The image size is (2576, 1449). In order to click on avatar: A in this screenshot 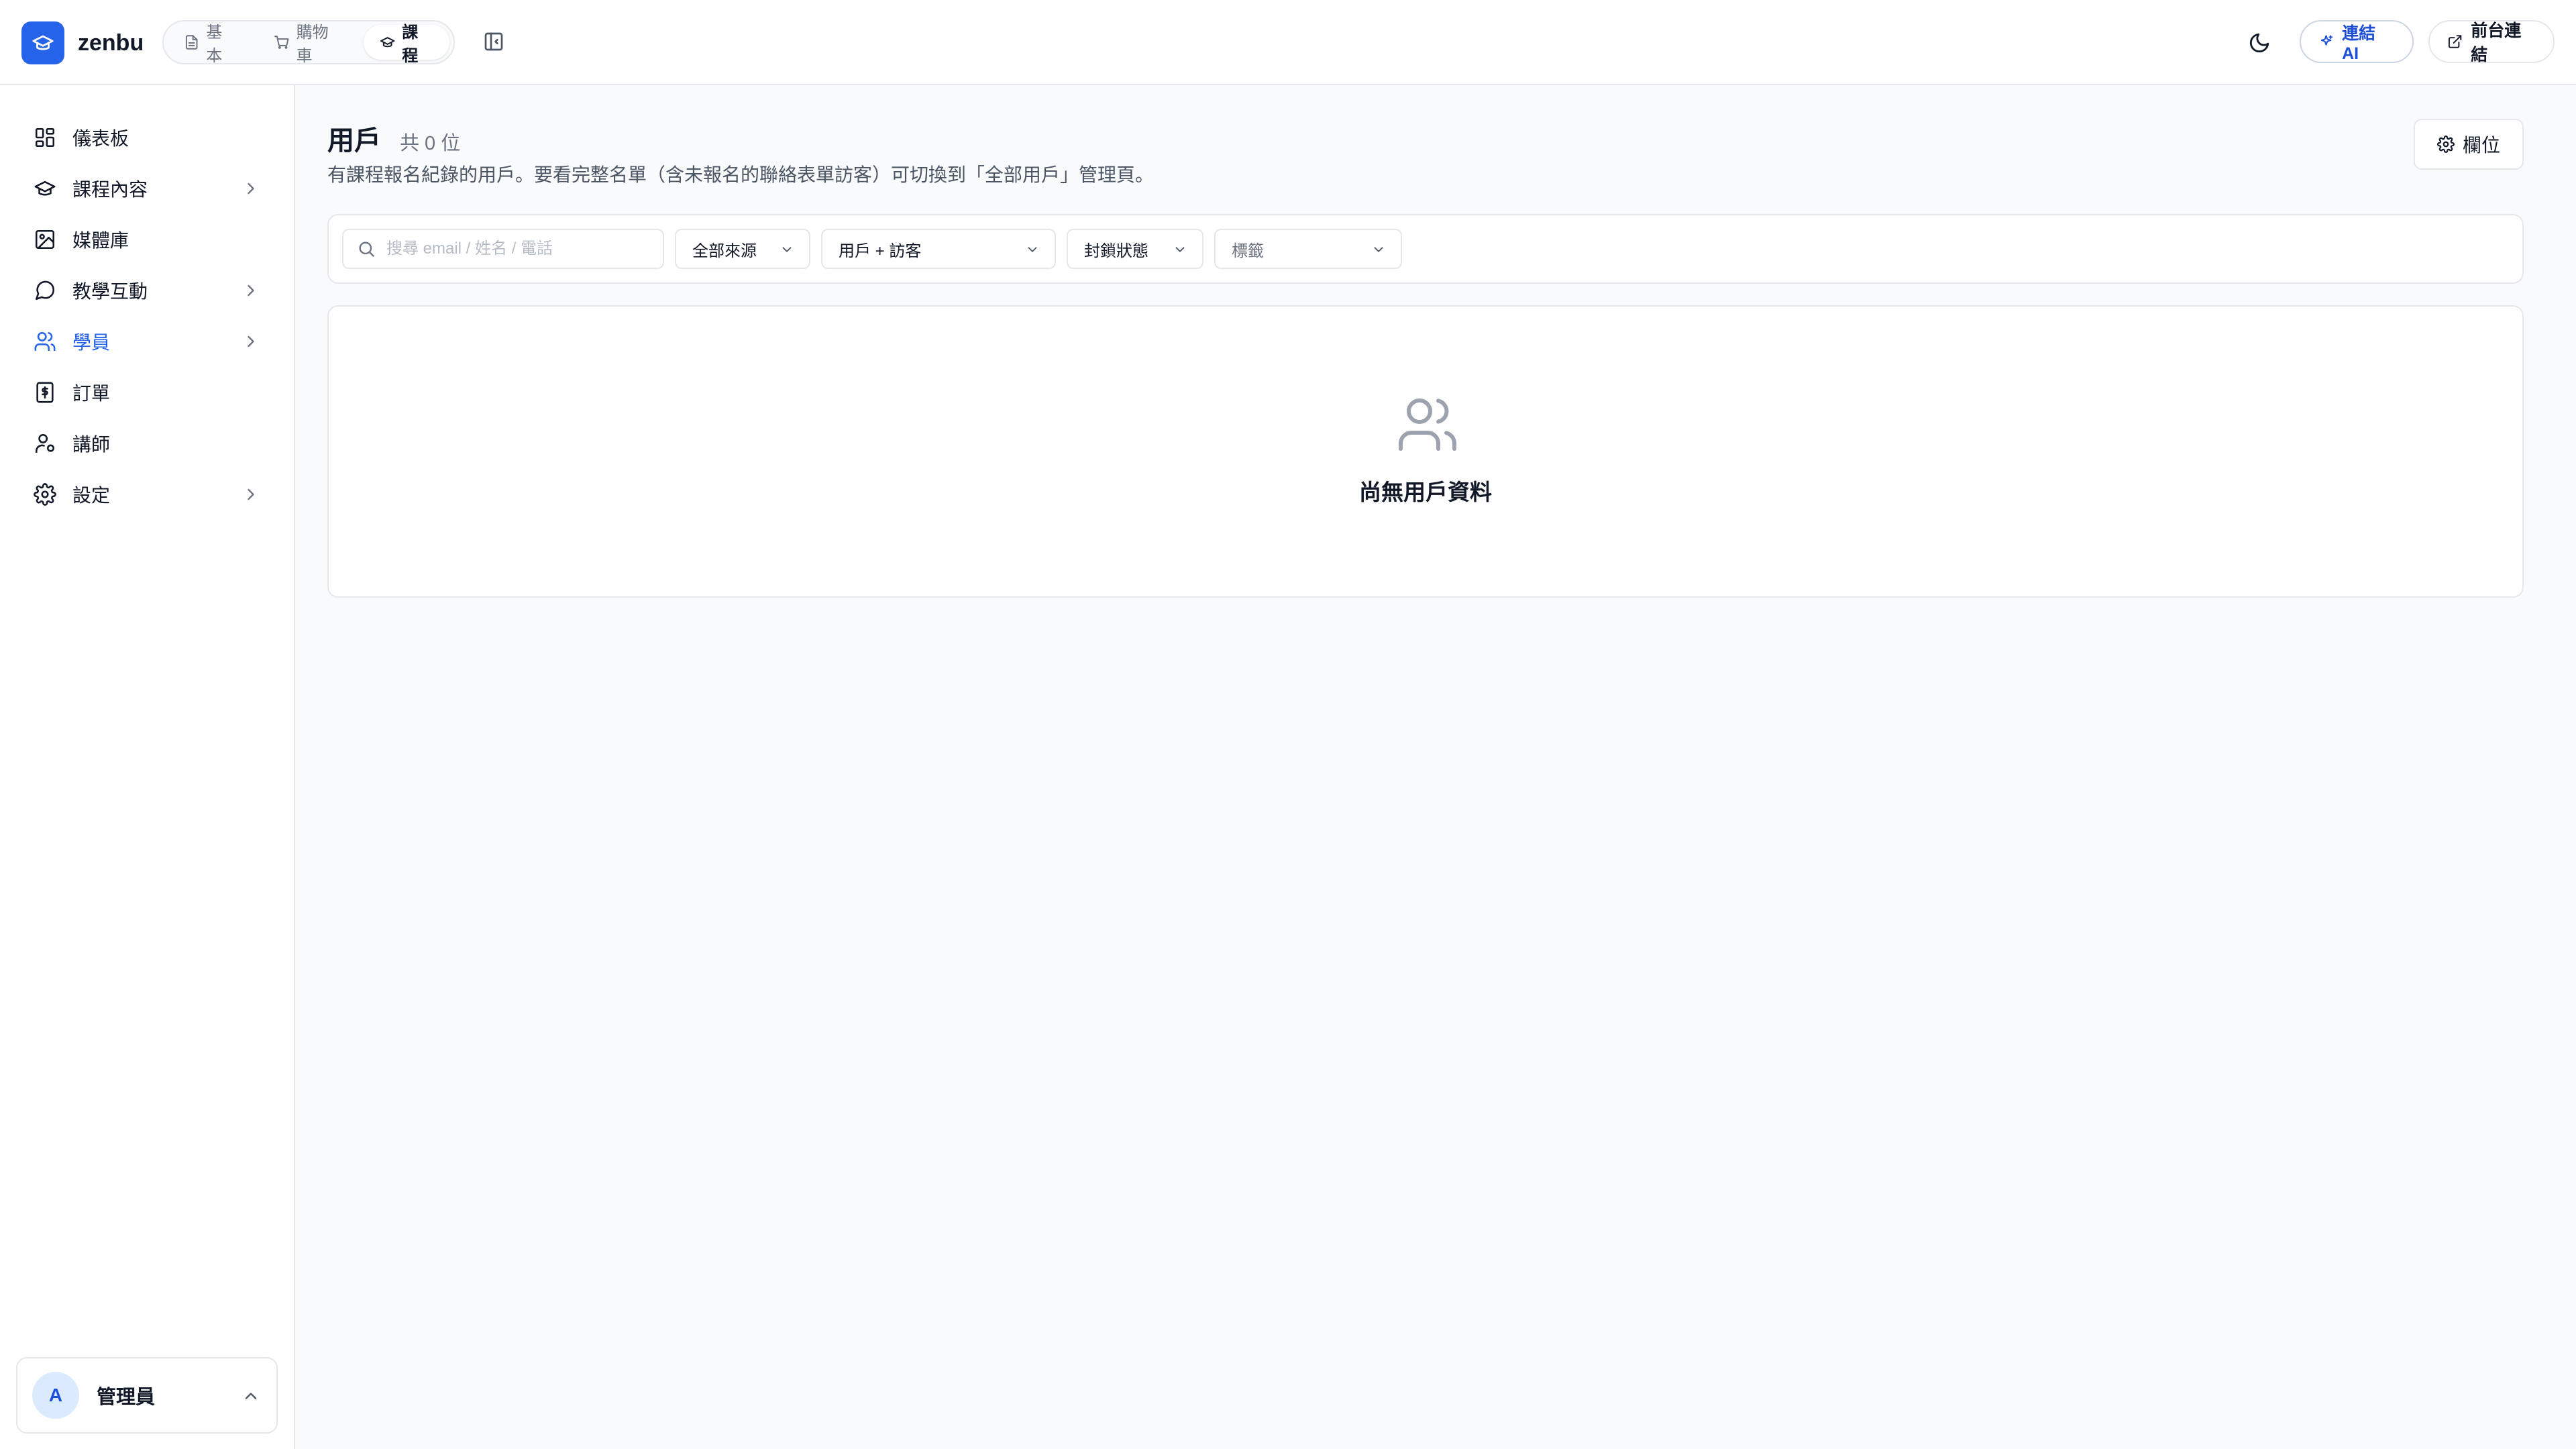, I will do `click(55, 1395)`.